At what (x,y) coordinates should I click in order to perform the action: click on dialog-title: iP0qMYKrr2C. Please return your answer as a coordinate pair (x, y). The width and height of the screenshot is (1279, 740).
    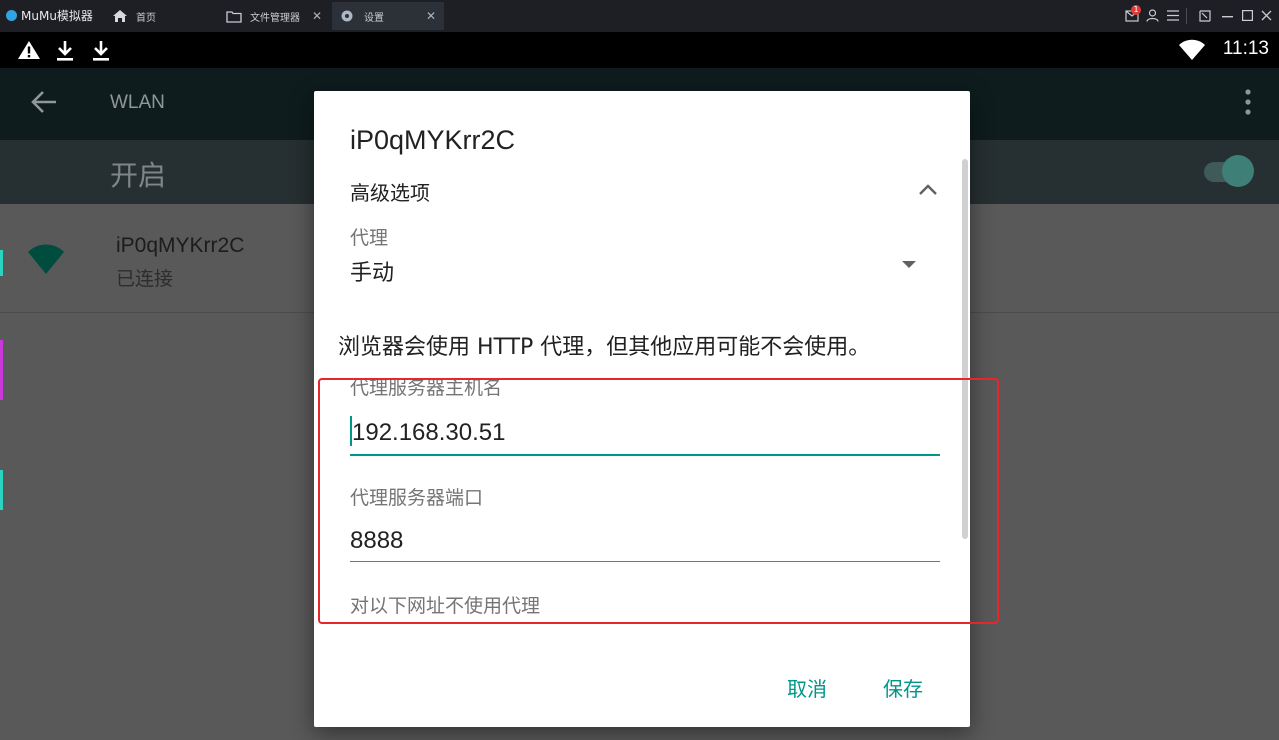
    Looking at the image, I should click on (433, 140).